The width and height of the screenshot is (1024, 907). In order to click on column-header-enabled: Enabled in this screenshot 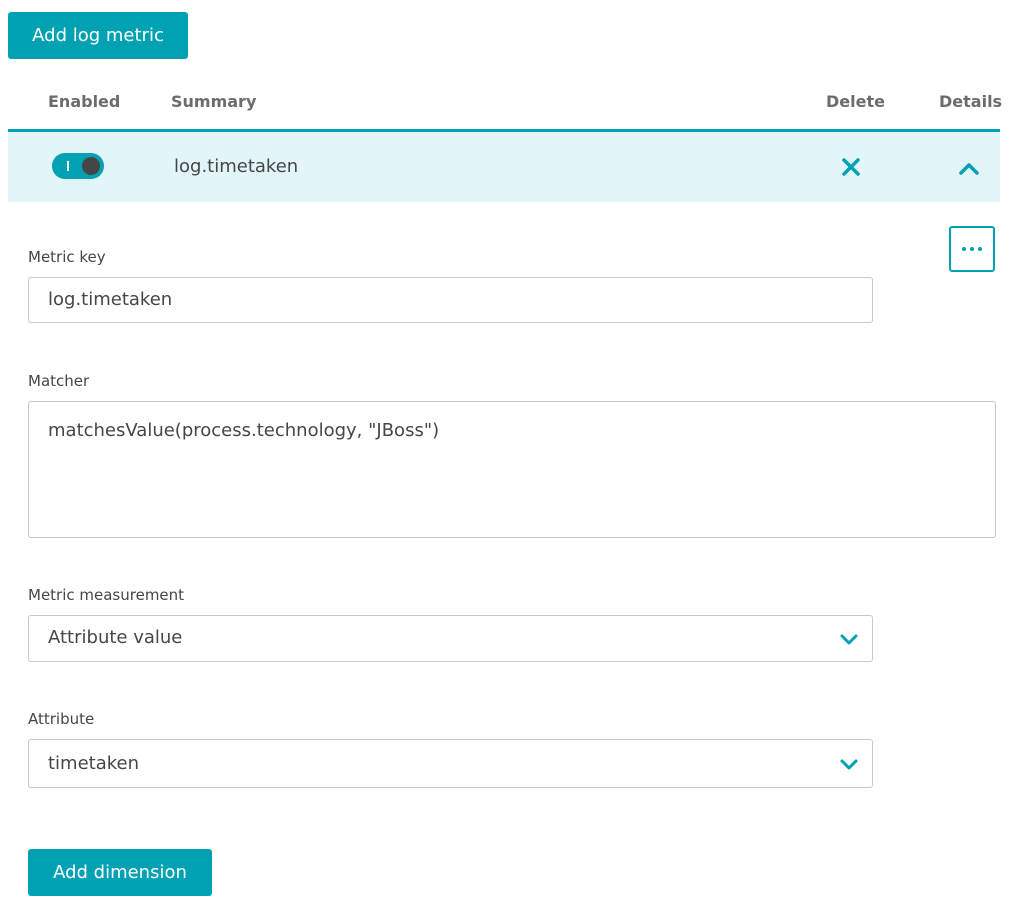, I will do `click(84, 101)`.